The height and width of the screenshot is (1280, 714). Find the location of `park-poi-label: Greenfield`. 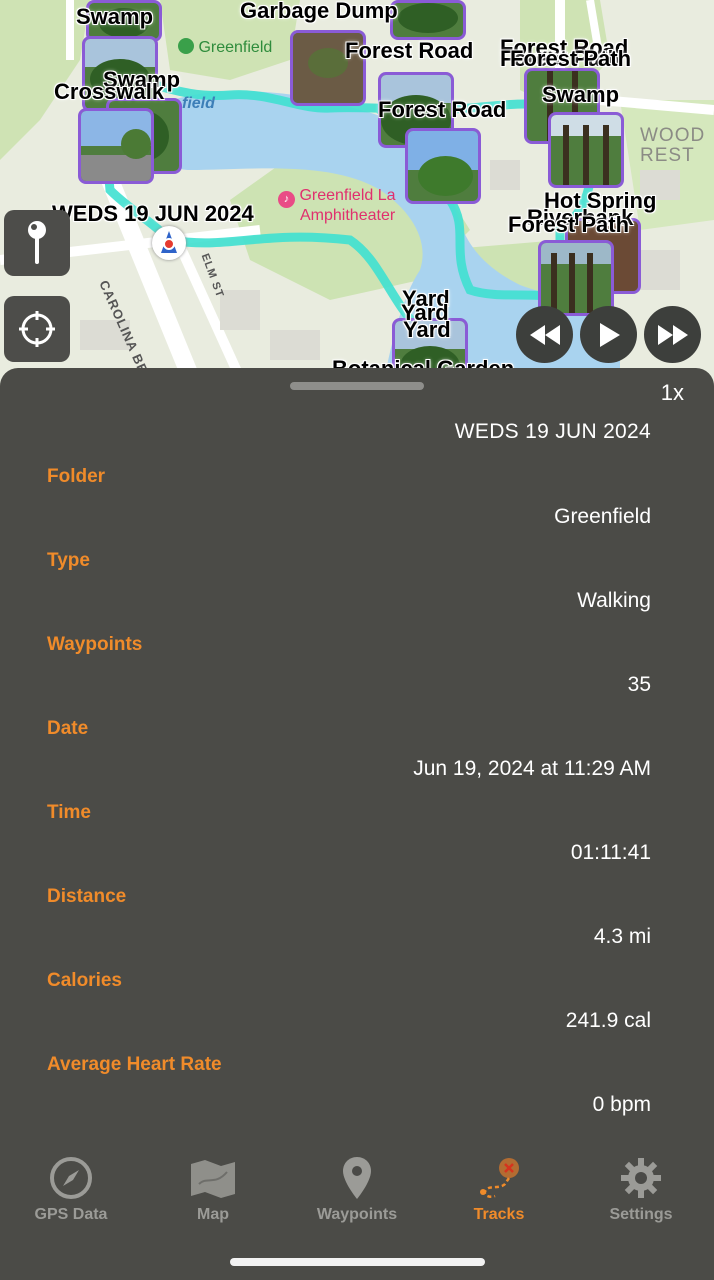

park-poi-label: Greenfield is located at coordinates (225, 47).